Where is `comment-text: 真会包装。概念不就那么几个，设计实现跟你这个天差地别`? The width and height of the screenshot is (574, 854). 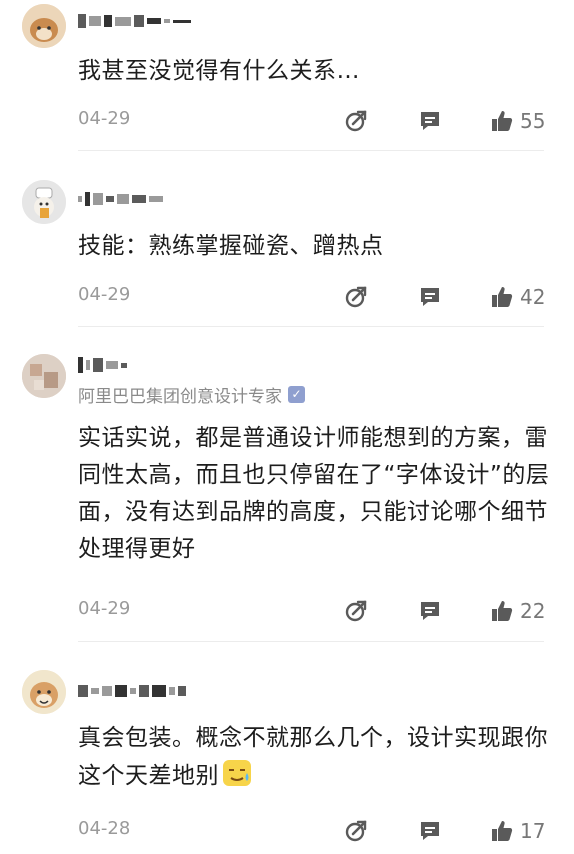
comment-text: 真会包装。概念不就那么几个，设计实现跟你这个天差地别 is located at coordinates (318, 757).